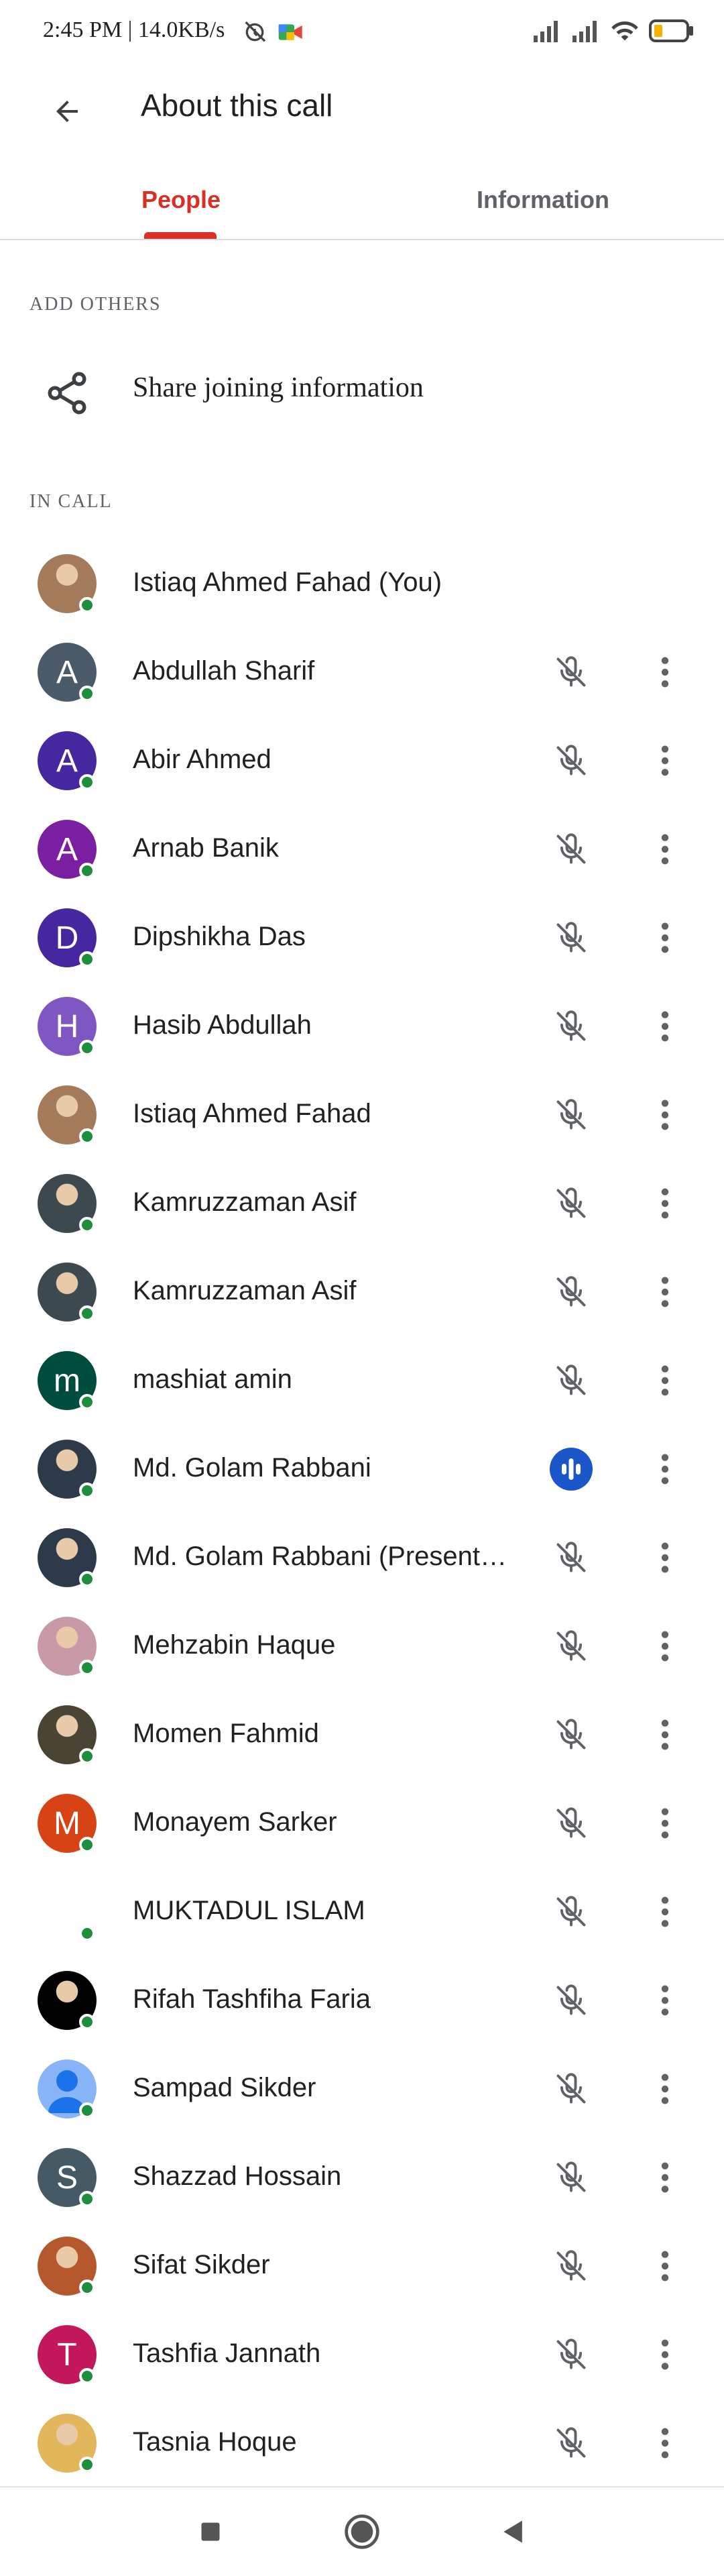 The image size is (724, 2576). Describe the element at coordinates (362, 2000) in the screenshot. I see `participant-row: Rifah Tashfiha Faria` at that location.